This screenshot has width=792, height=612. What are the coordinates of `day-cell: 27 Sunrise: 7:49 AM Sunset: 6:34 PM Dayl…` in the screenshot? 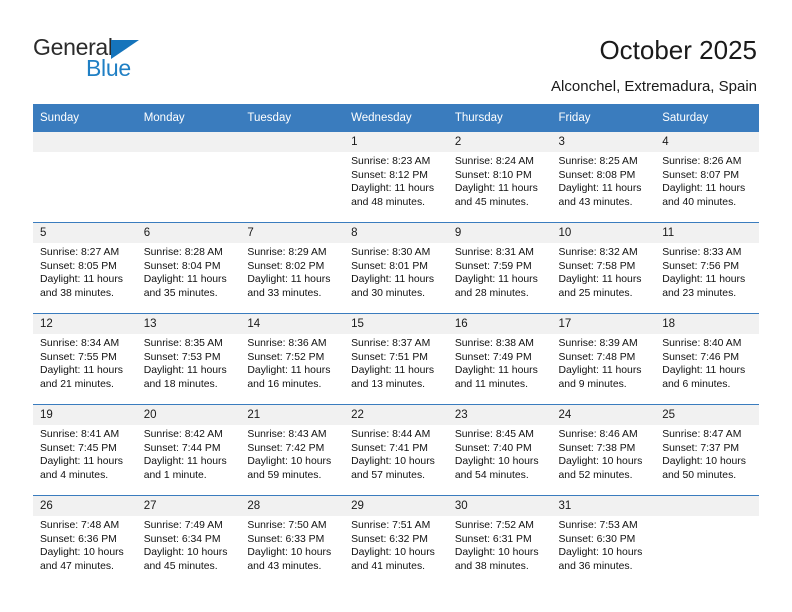 It's located at (188, 540).